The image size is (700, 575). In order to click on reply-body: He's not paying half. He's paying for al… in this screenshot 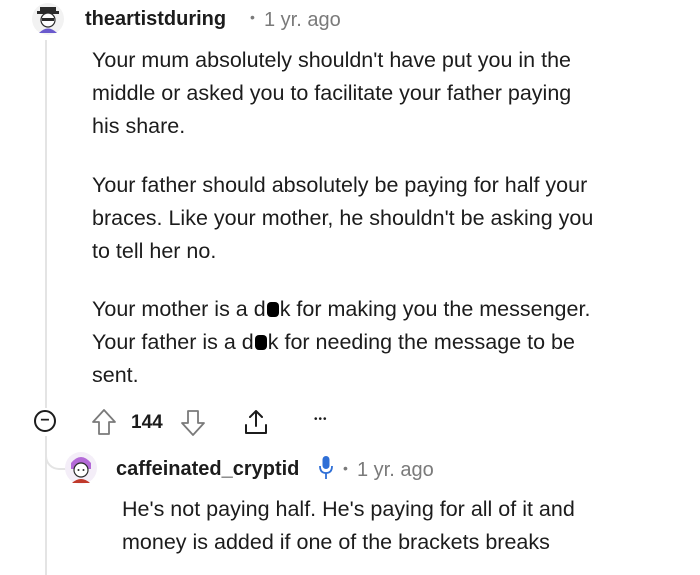, I will do `click(348, 525)`.